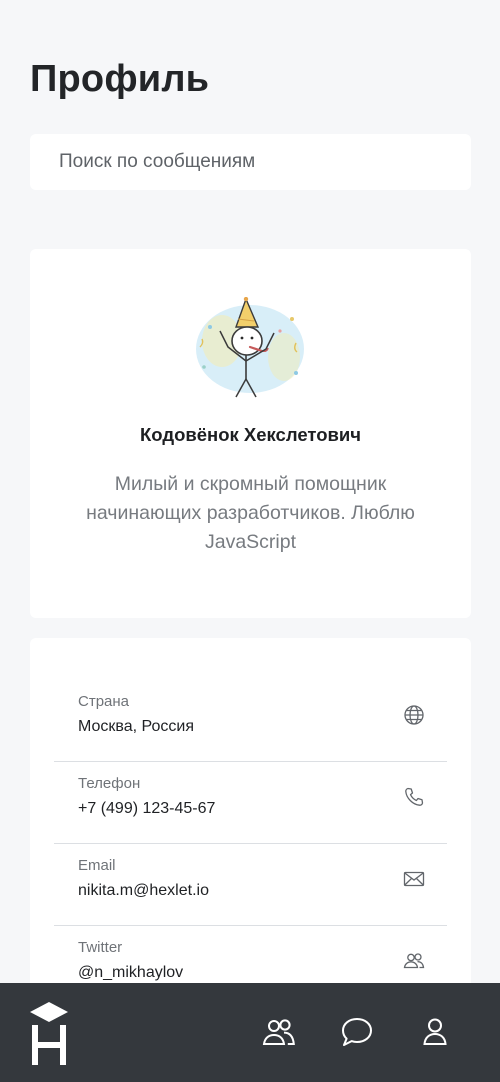  I want to click on info-label: Email, so click(97, 865).